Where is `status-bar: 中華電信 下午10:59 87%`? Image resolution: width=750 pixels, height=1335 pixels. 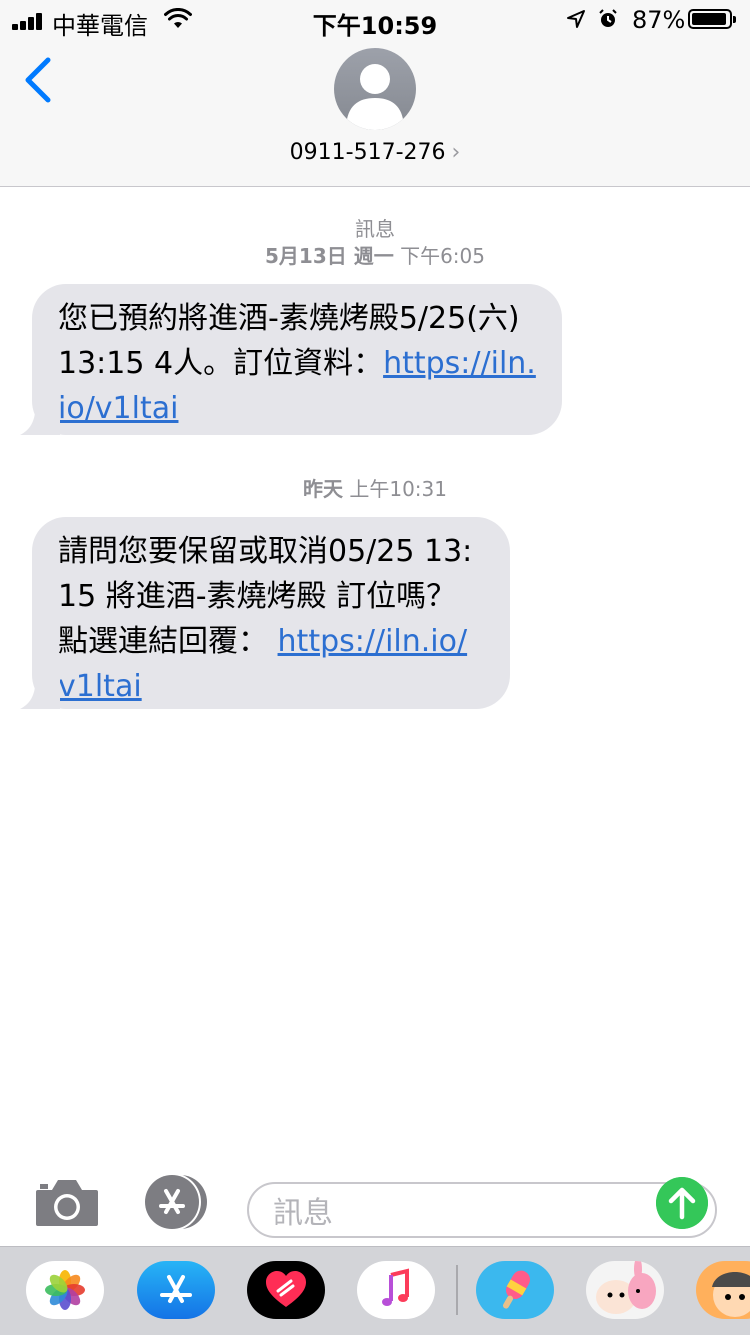 status-bar: 中華電信 下午10:59 87% is located at coordinates (375, 20).